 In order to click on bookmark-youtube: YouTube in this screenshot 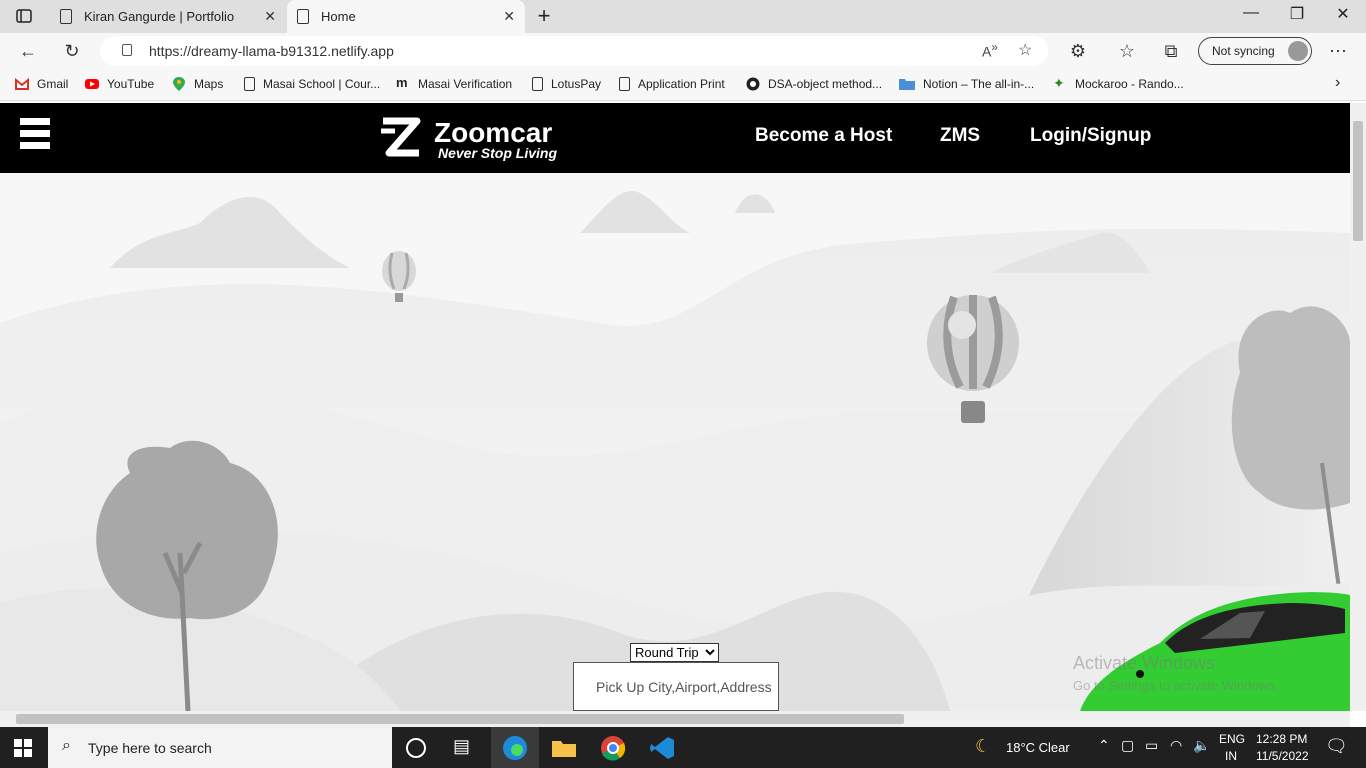, I will do `click(119, 84)`.